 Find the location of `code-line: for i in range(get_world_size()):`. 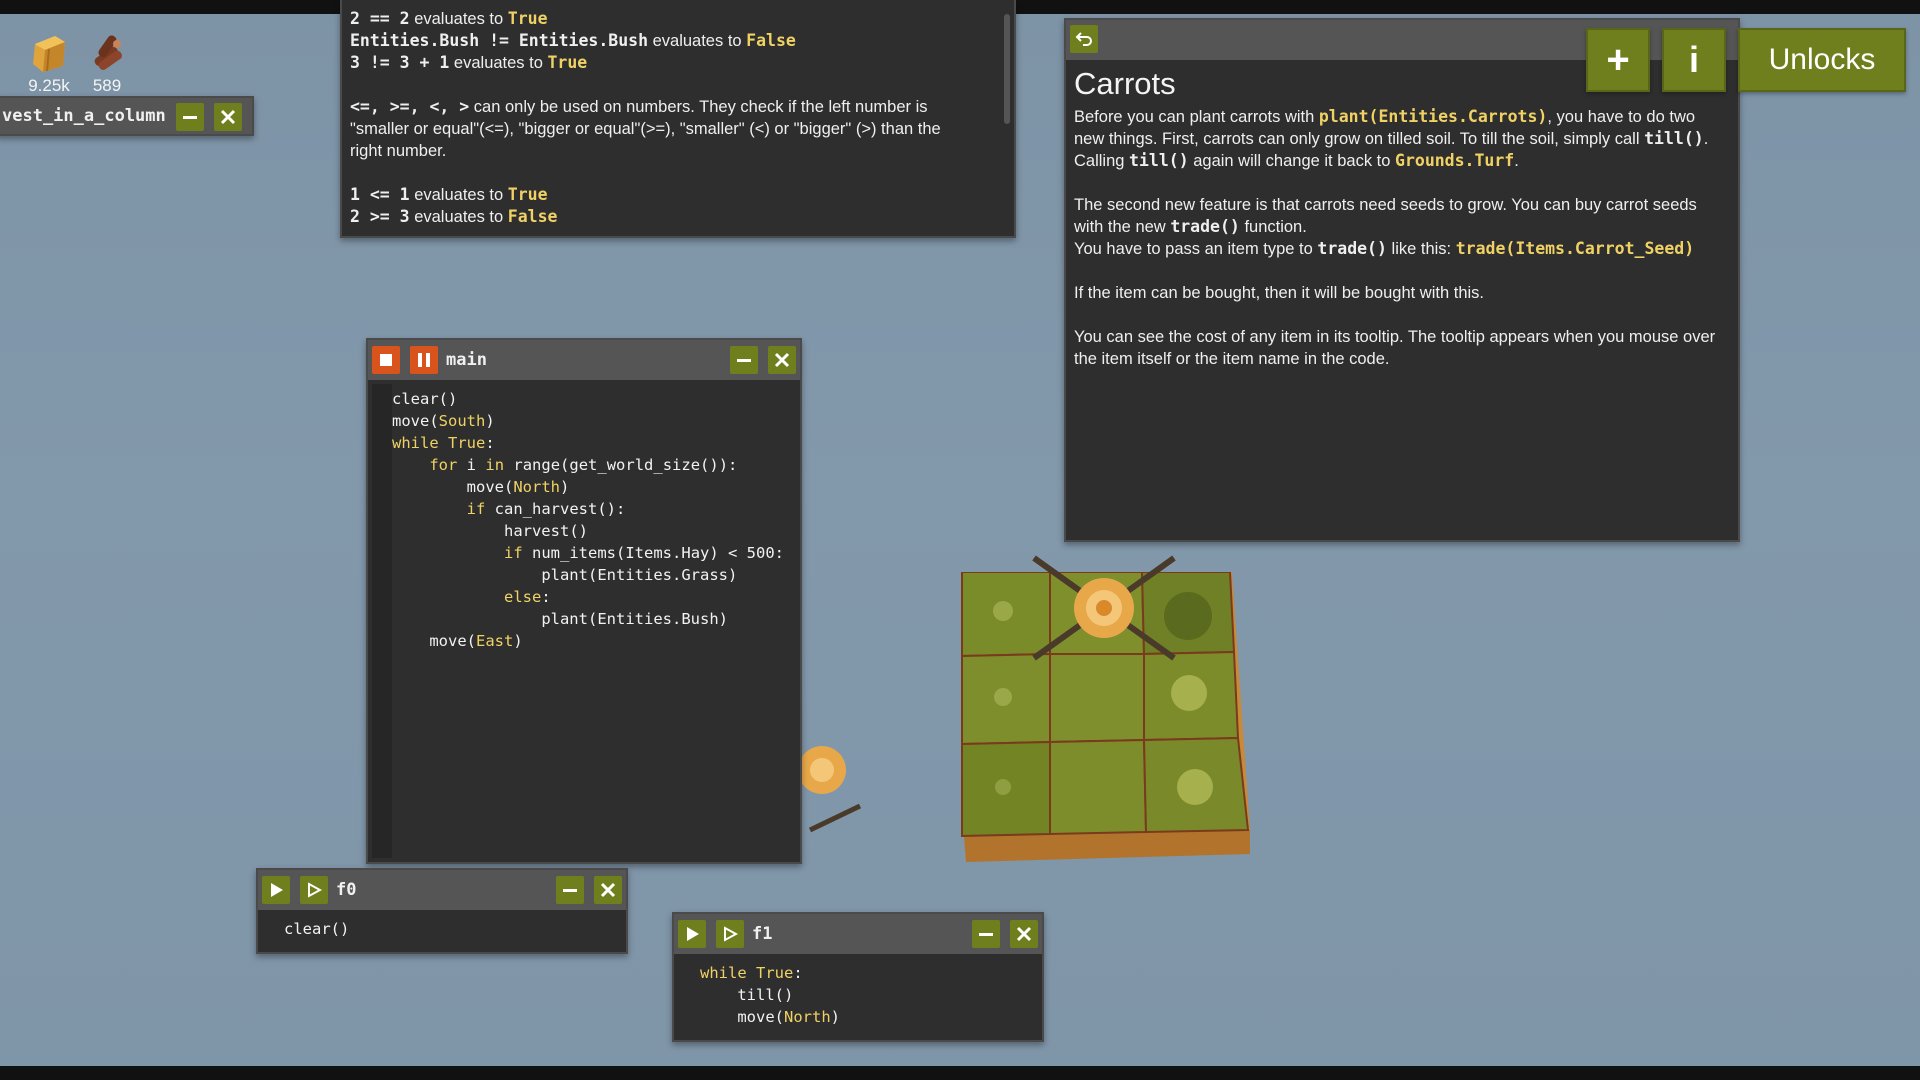

code-line: for i in range(get_world_size()): is located at coordinates (588, 465).